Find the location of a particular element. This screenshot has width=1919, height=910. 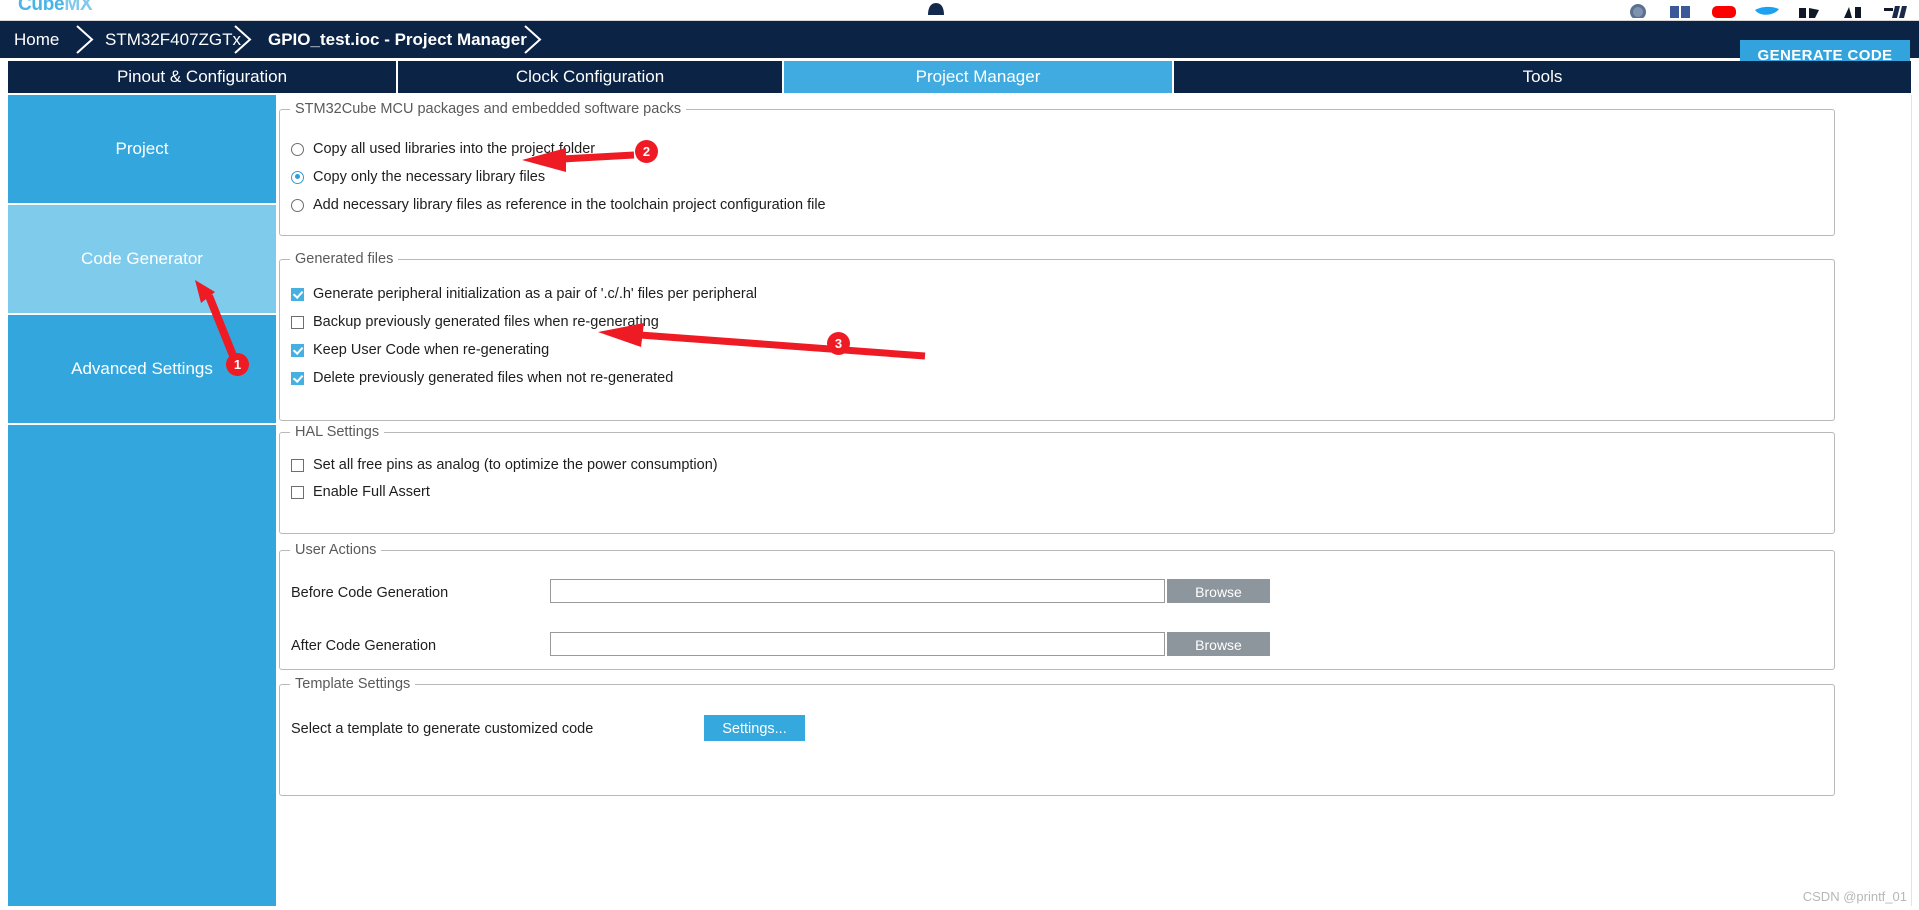

label-after-code-generation: After Code Generation is located at coordinates (364, 646).